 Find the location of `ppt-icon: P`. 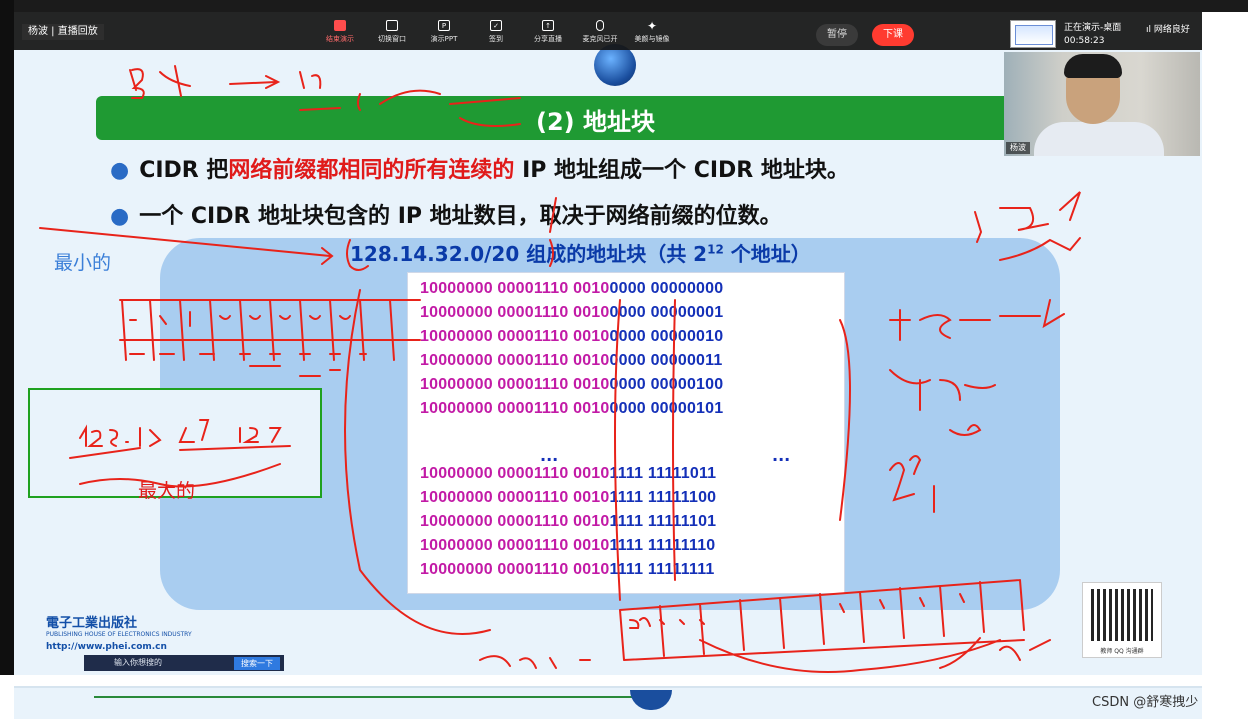

ppt-icon: P is located at coordinates (444, 25).